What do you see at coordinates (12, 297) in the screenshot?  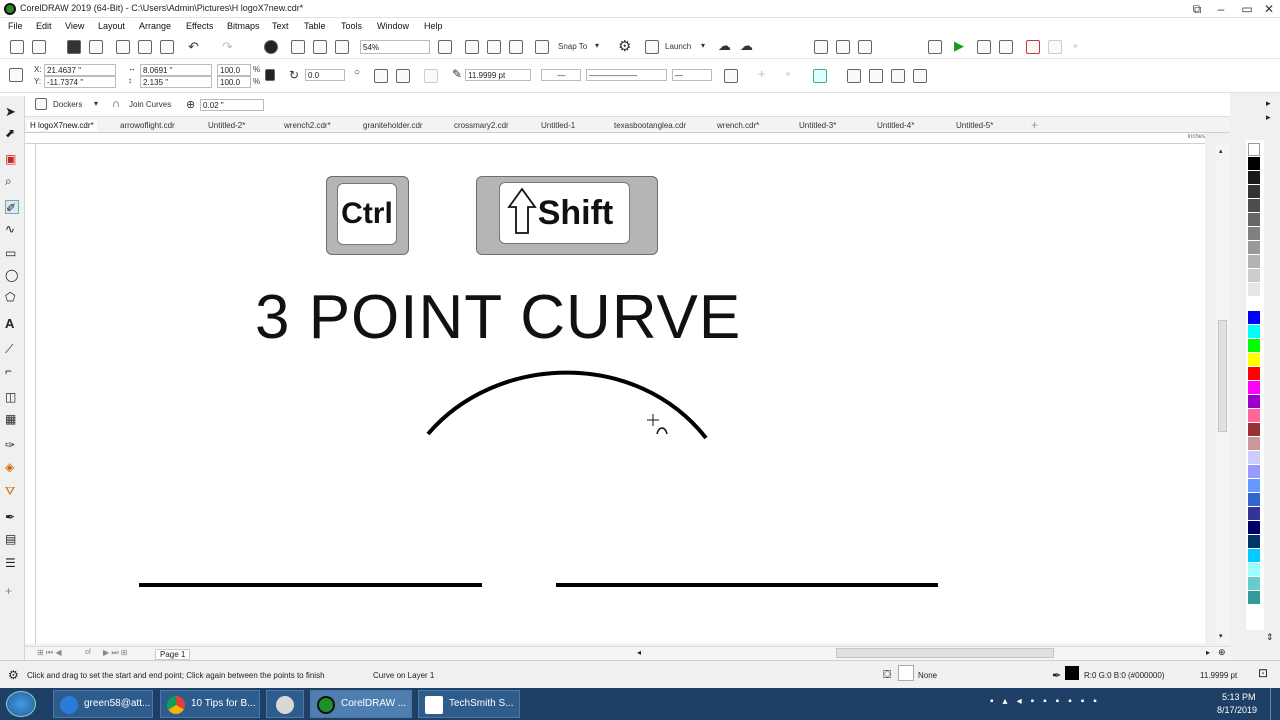 I see `polygon-tool-icon: ⬠` at bounding box center [12, 297].